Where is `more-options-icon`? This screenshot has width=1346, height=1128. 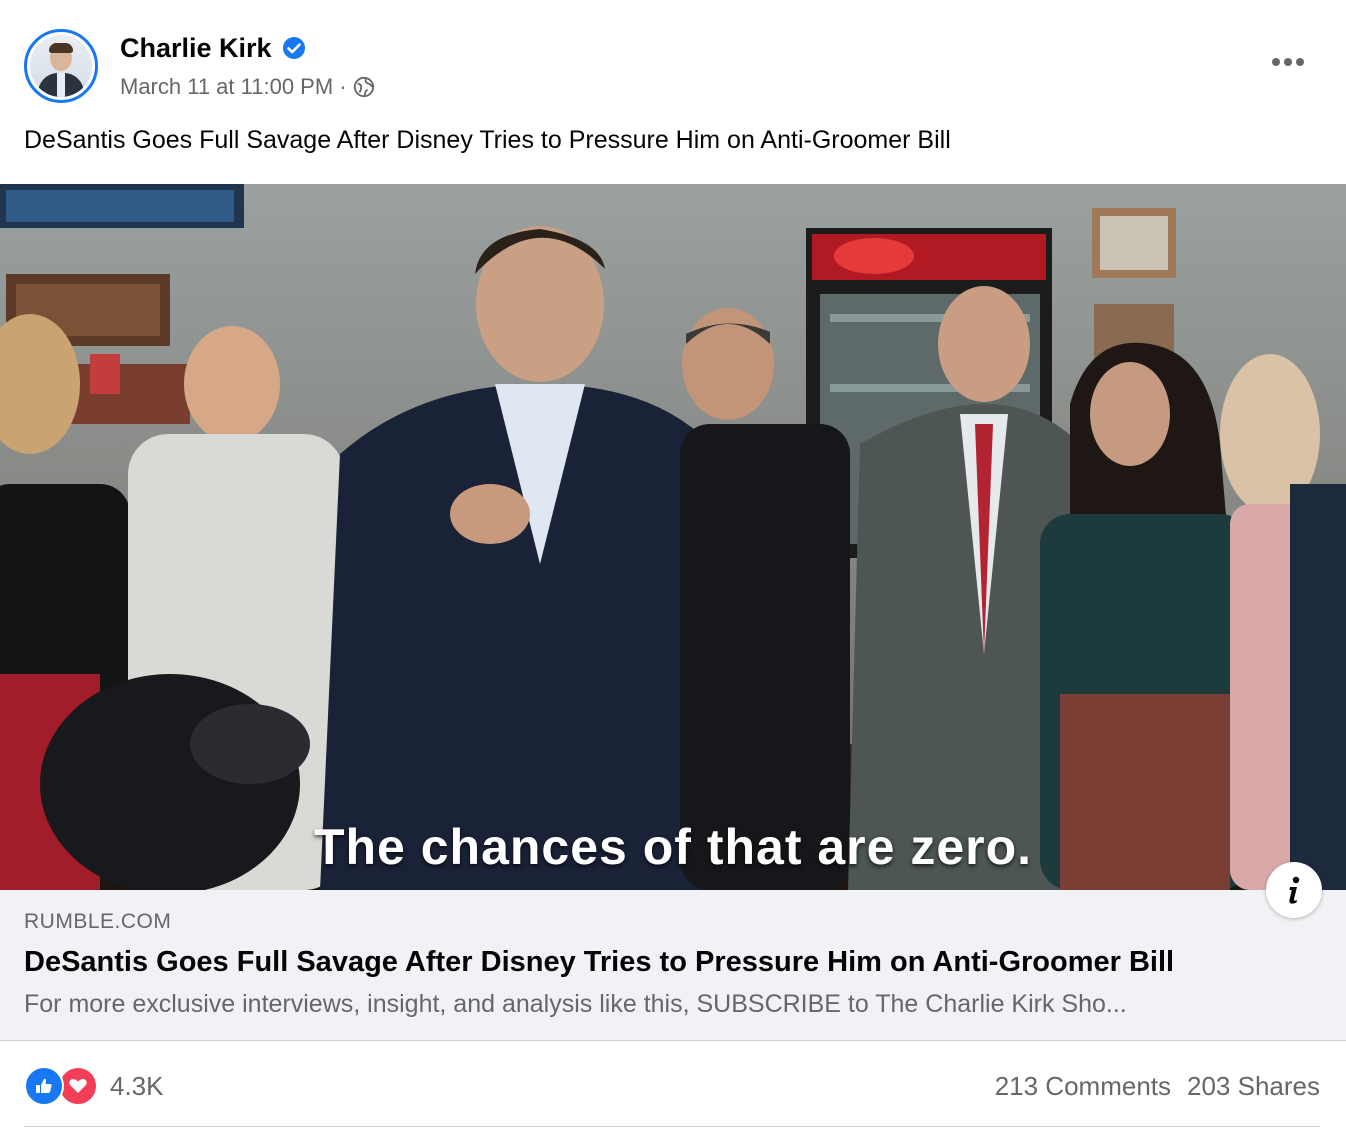
more-options-icon is located at coordinates (1288, 62).